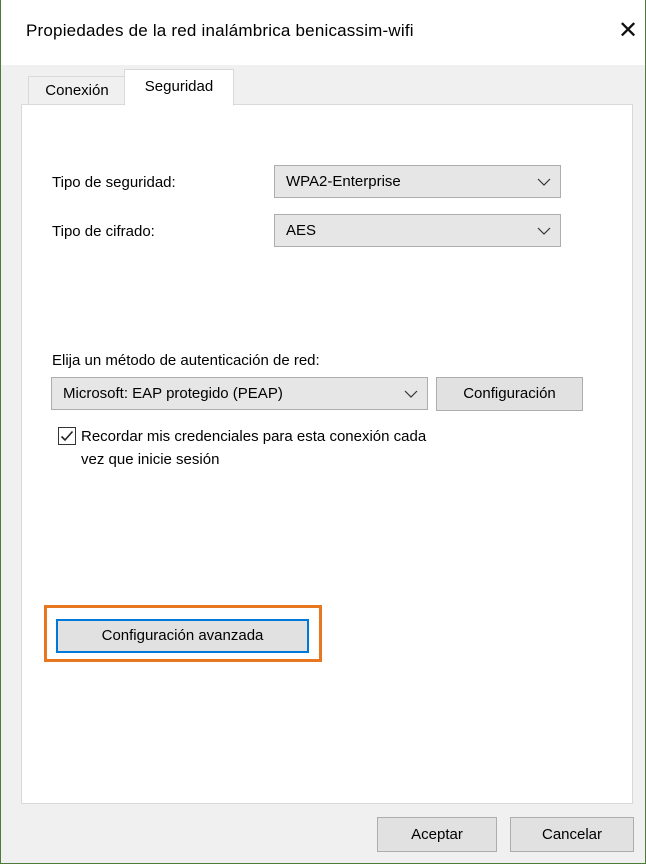 This screenshot has width=646, height=865. Describe the element at coordinates (186, 360) in the screenshot. I see `auth-method-label: Elija un método de autenticación de red:` at that location.